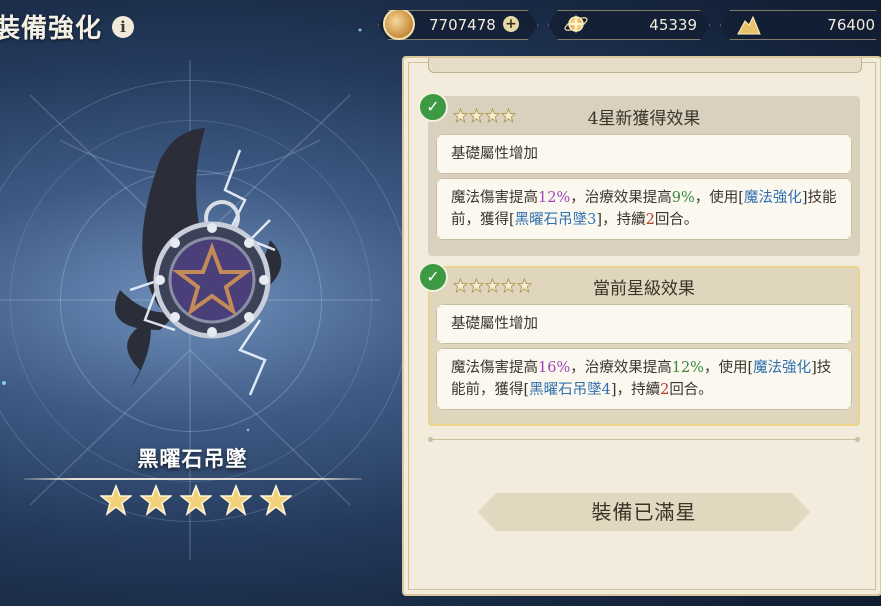 The height and width of the screenshot is (606, 881). I want to click on previous-effect-strip, so click(645, 65).